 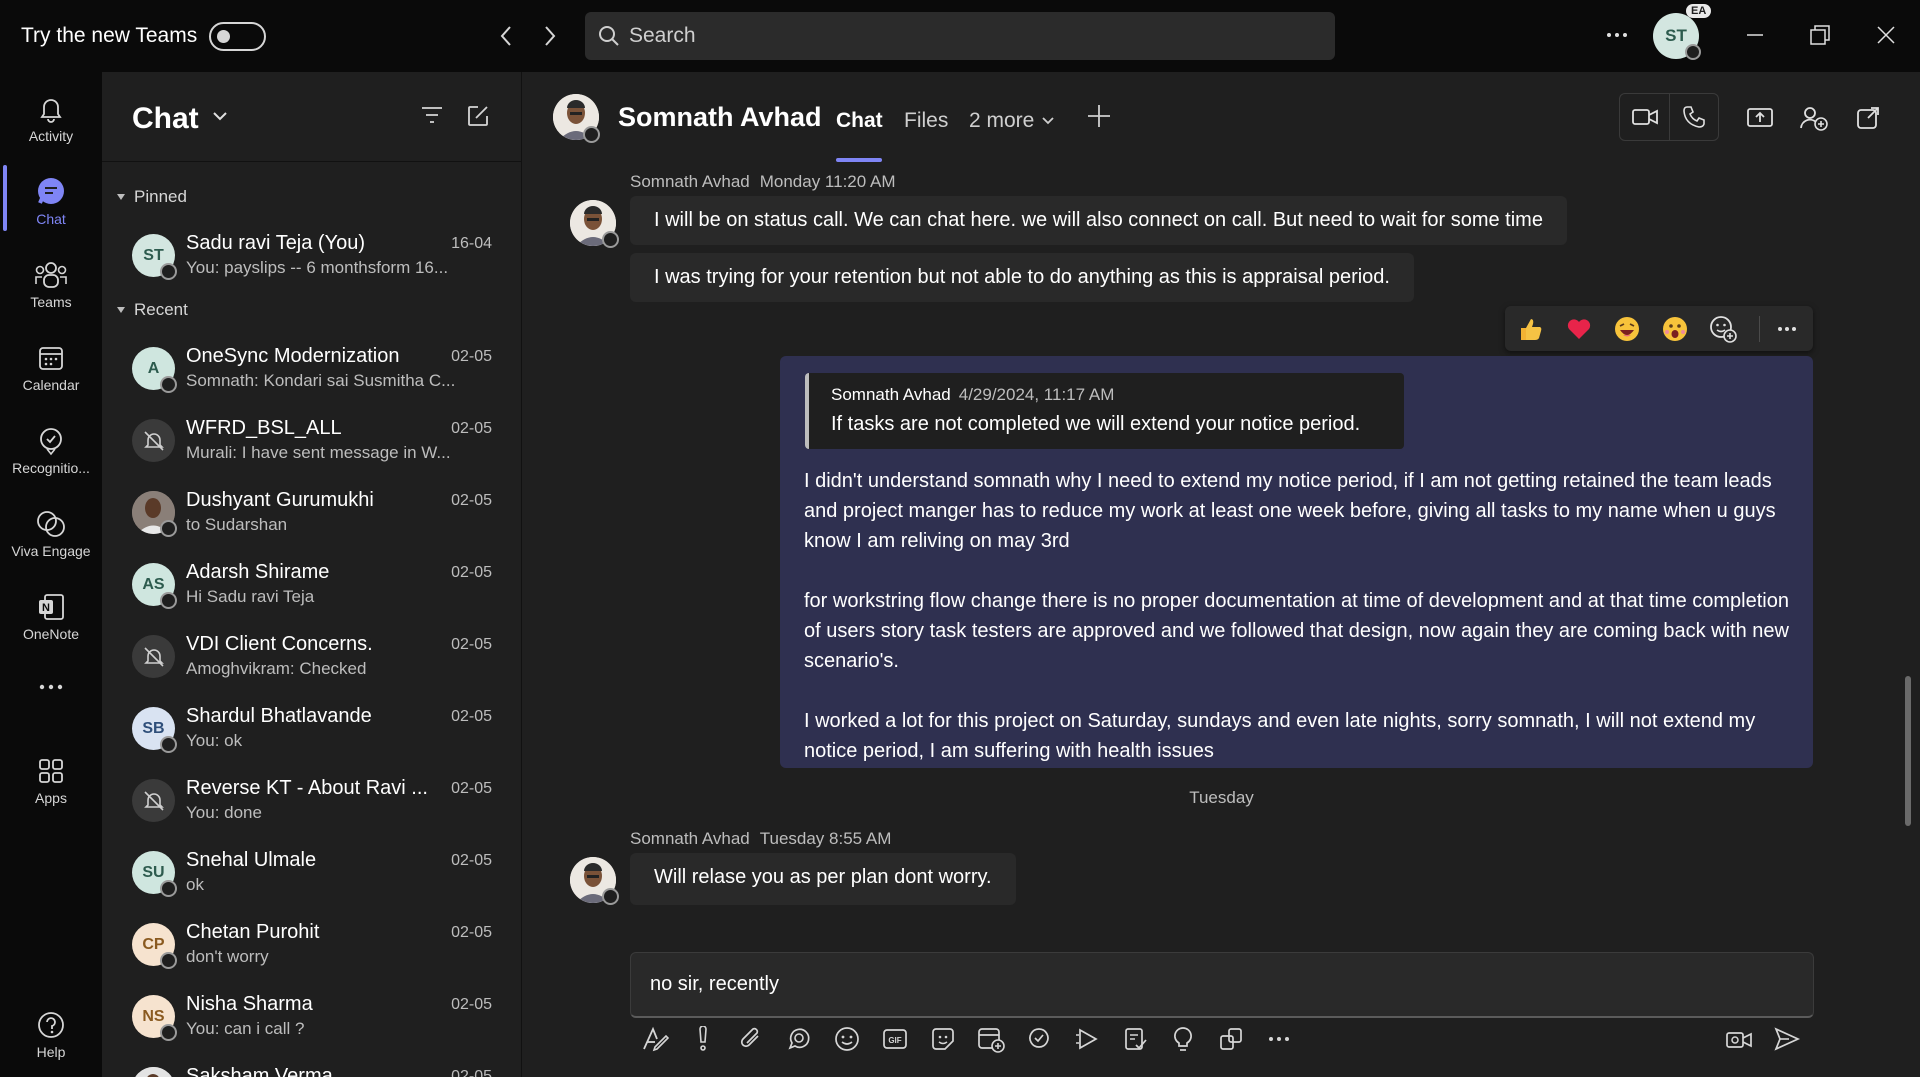 I want to click on bell-off-icon, so click(x=153, y=440).